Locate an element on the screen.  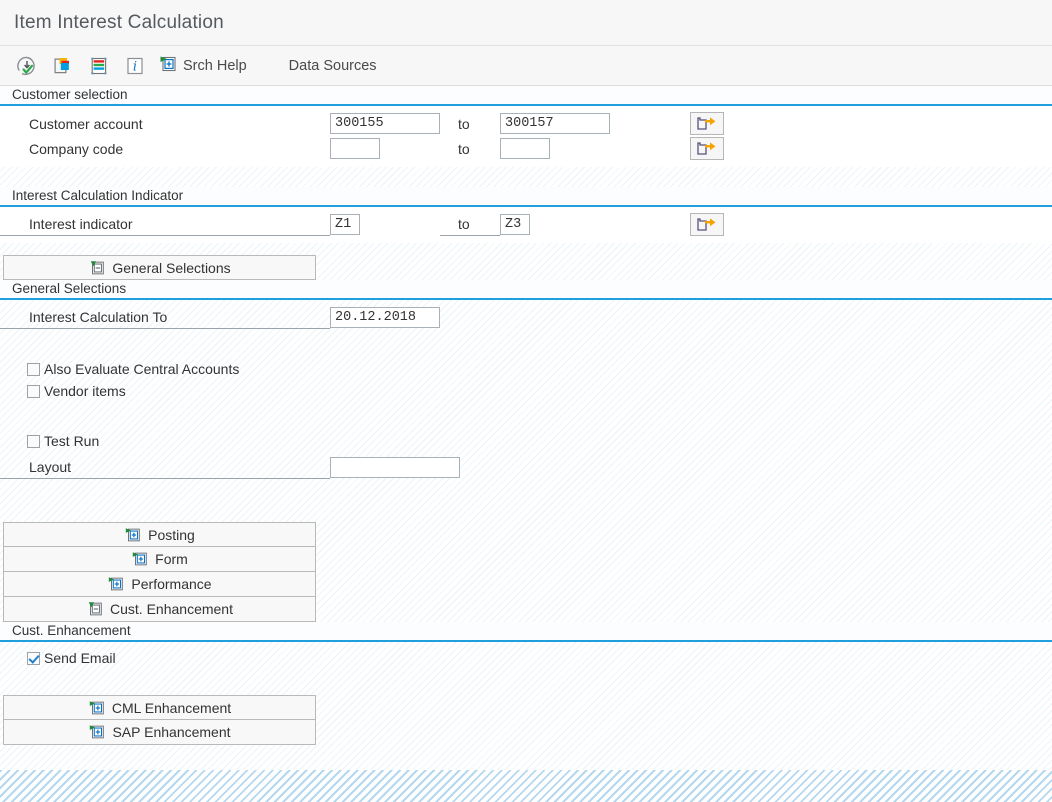
list-icon is located at coordinates (99, 66).